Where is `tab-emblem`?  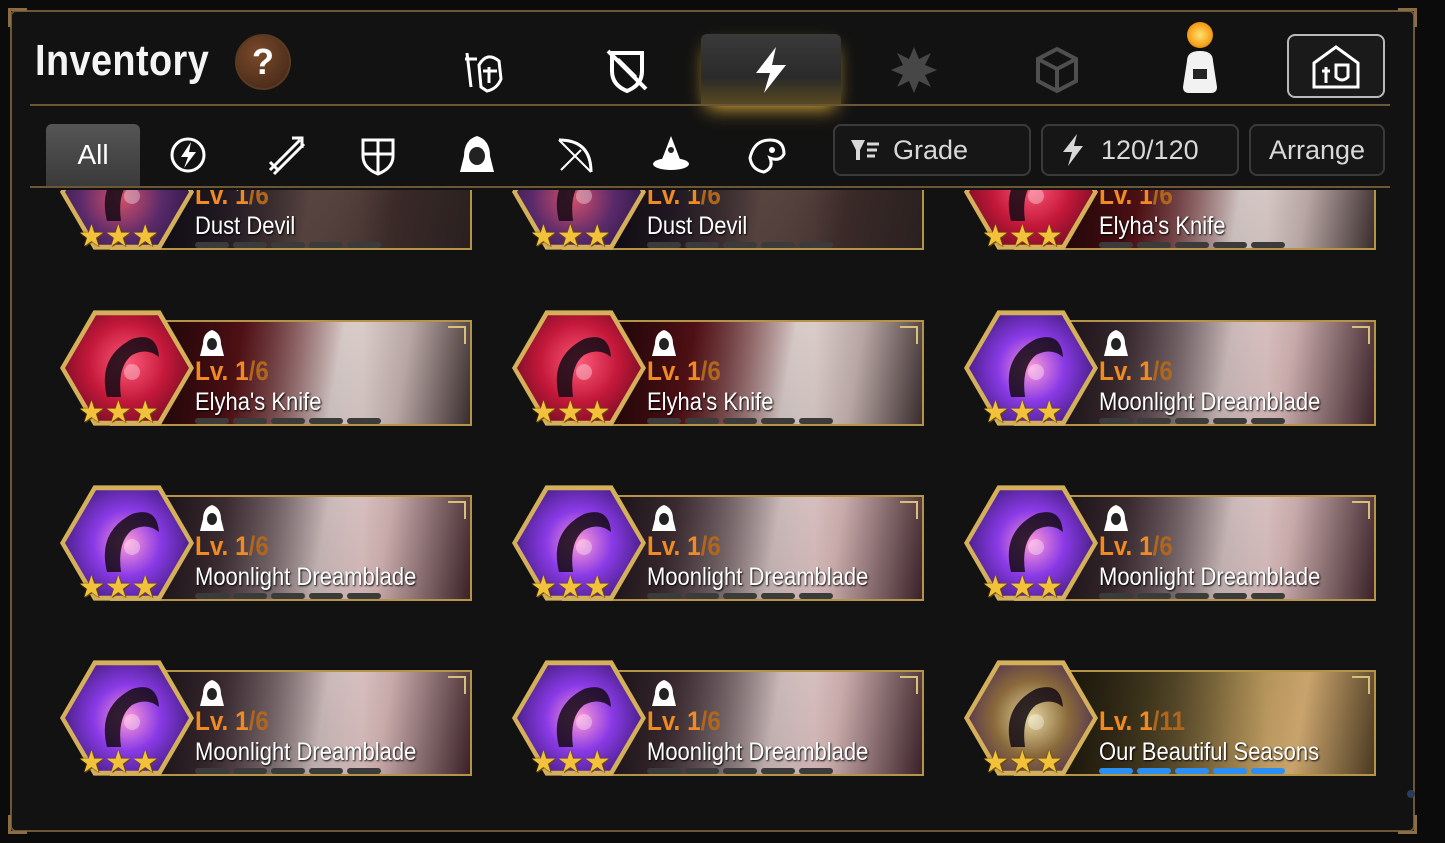 tab-emblem is located at coordinates (914, 70).